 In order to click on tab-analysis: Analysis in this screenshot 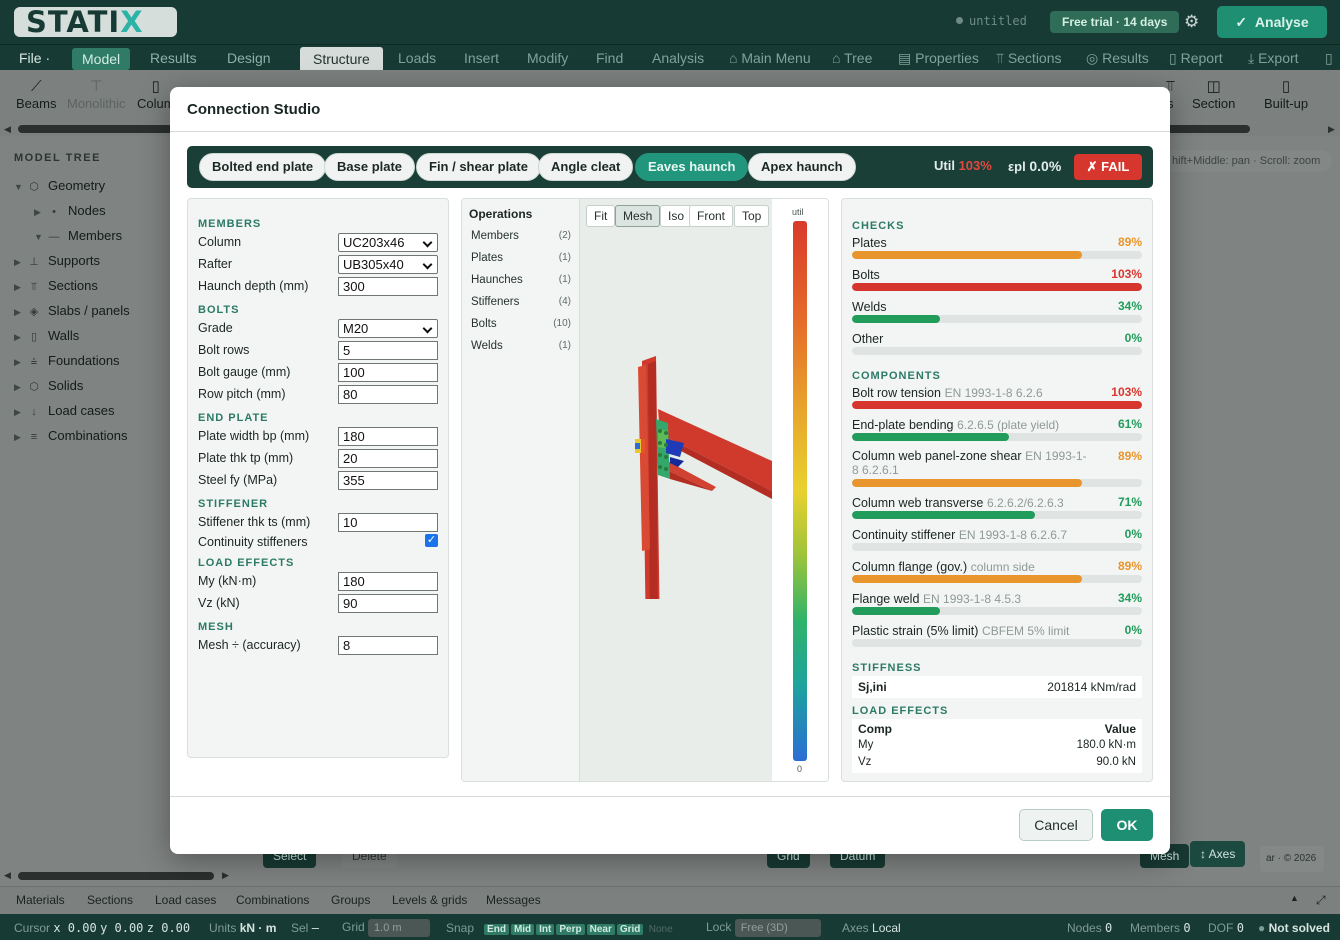, I will do `click(678, 58)`.